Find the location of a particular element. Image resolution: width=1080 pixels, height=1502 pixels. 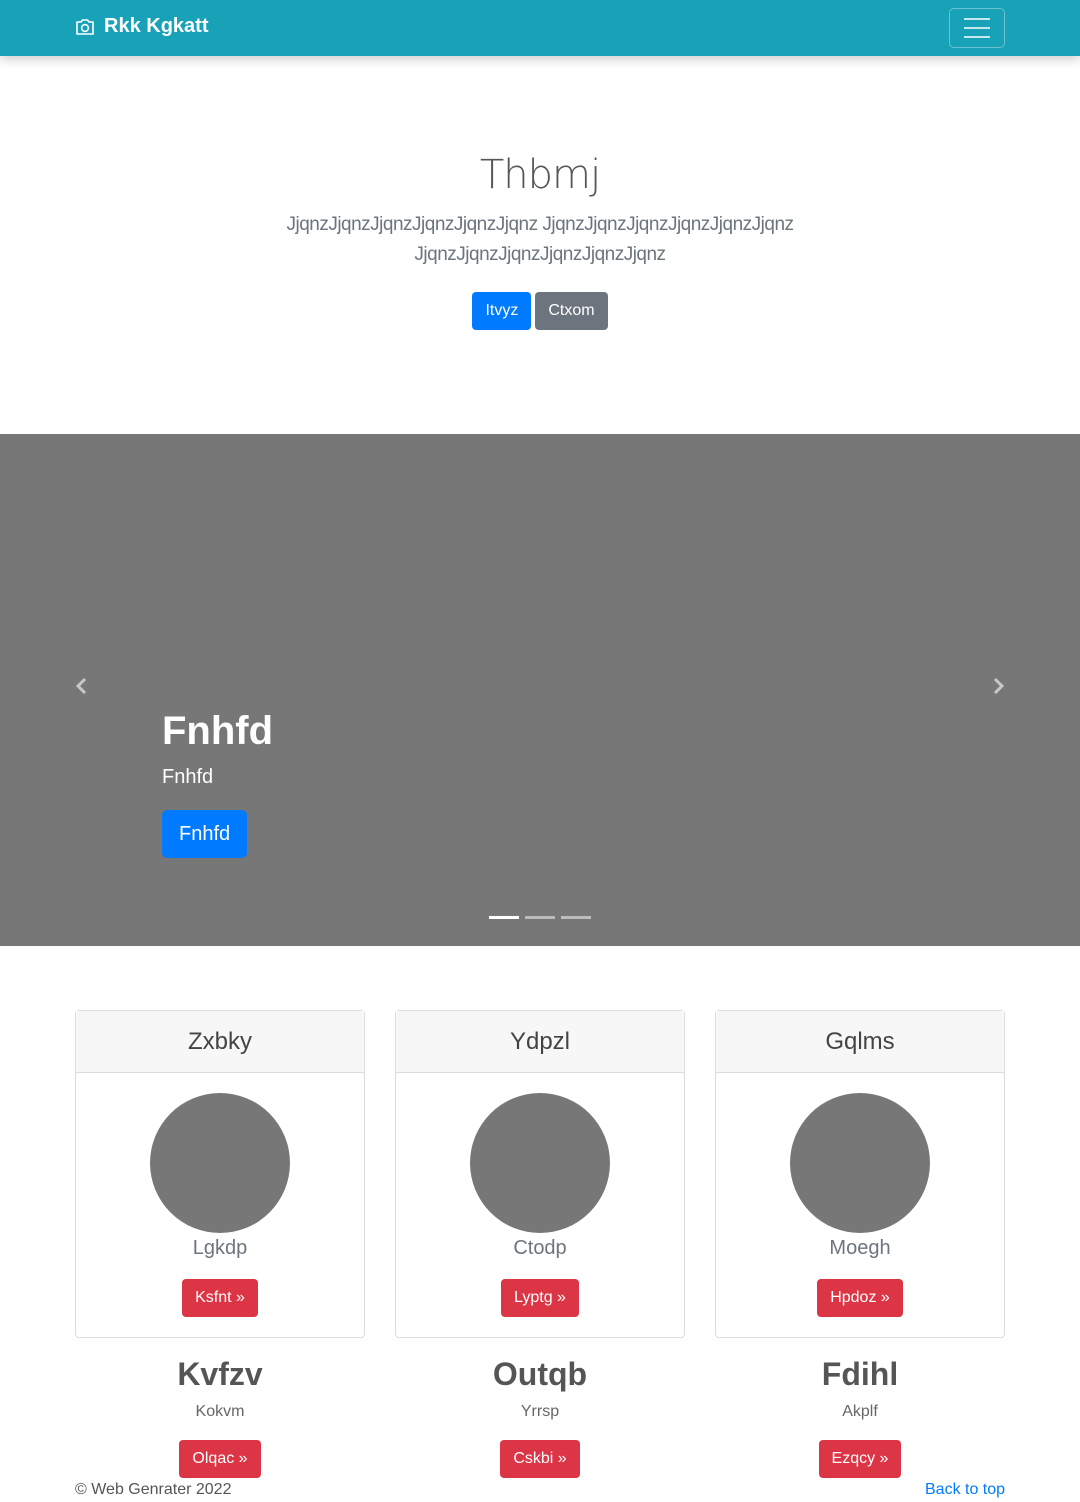

navbar-toggler-button is located at coordinates (977, 28).